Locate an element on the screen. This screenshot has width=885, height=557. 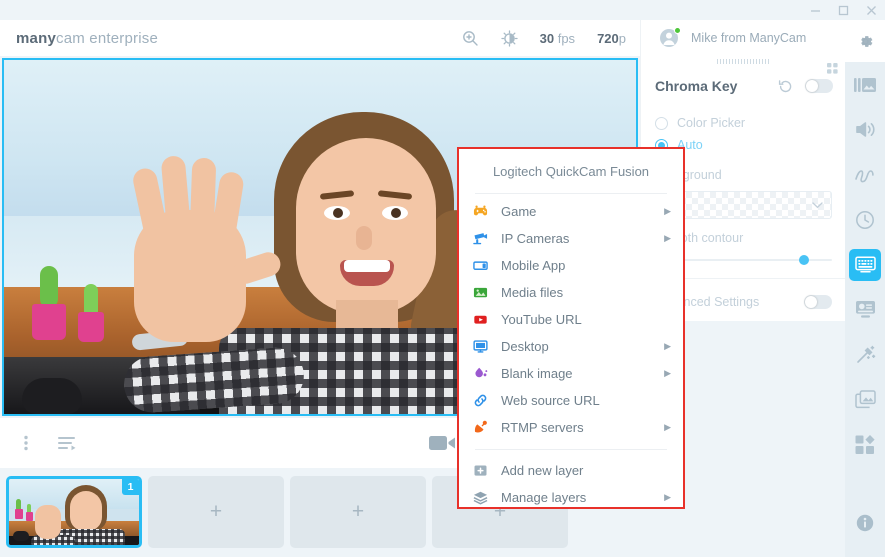
menu-item-label: Media files is located at coordinates (532, 292).